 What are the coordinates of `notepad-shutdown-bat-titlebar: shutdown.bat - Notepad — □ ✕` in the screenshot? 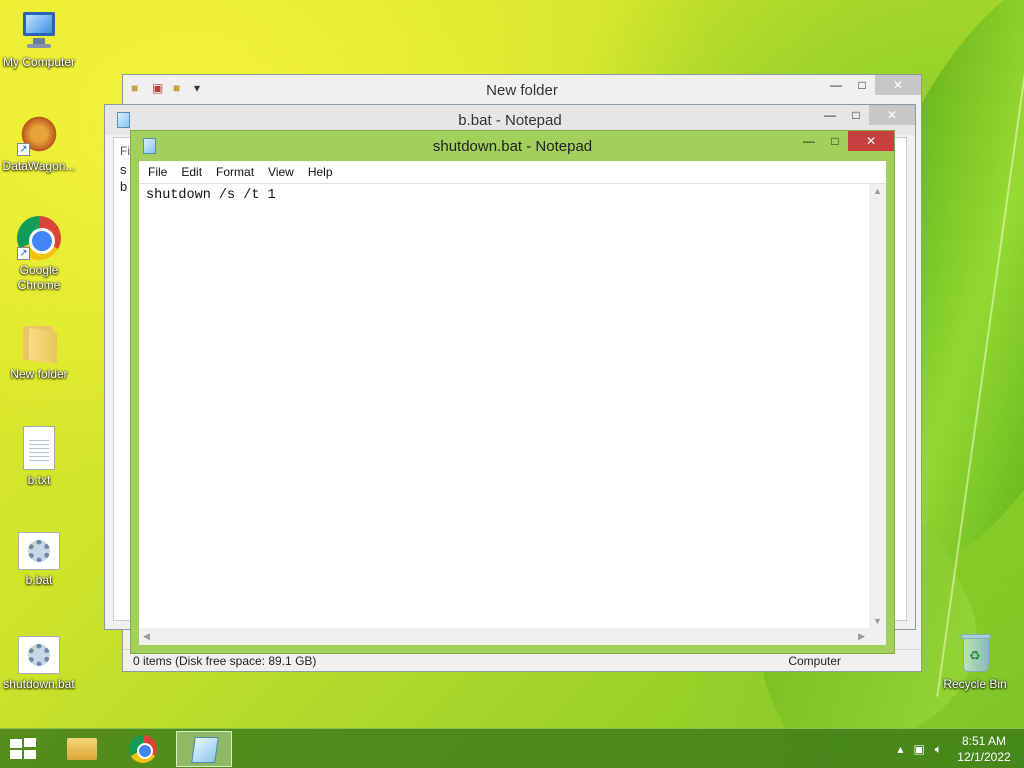 It's located at (512, 146).